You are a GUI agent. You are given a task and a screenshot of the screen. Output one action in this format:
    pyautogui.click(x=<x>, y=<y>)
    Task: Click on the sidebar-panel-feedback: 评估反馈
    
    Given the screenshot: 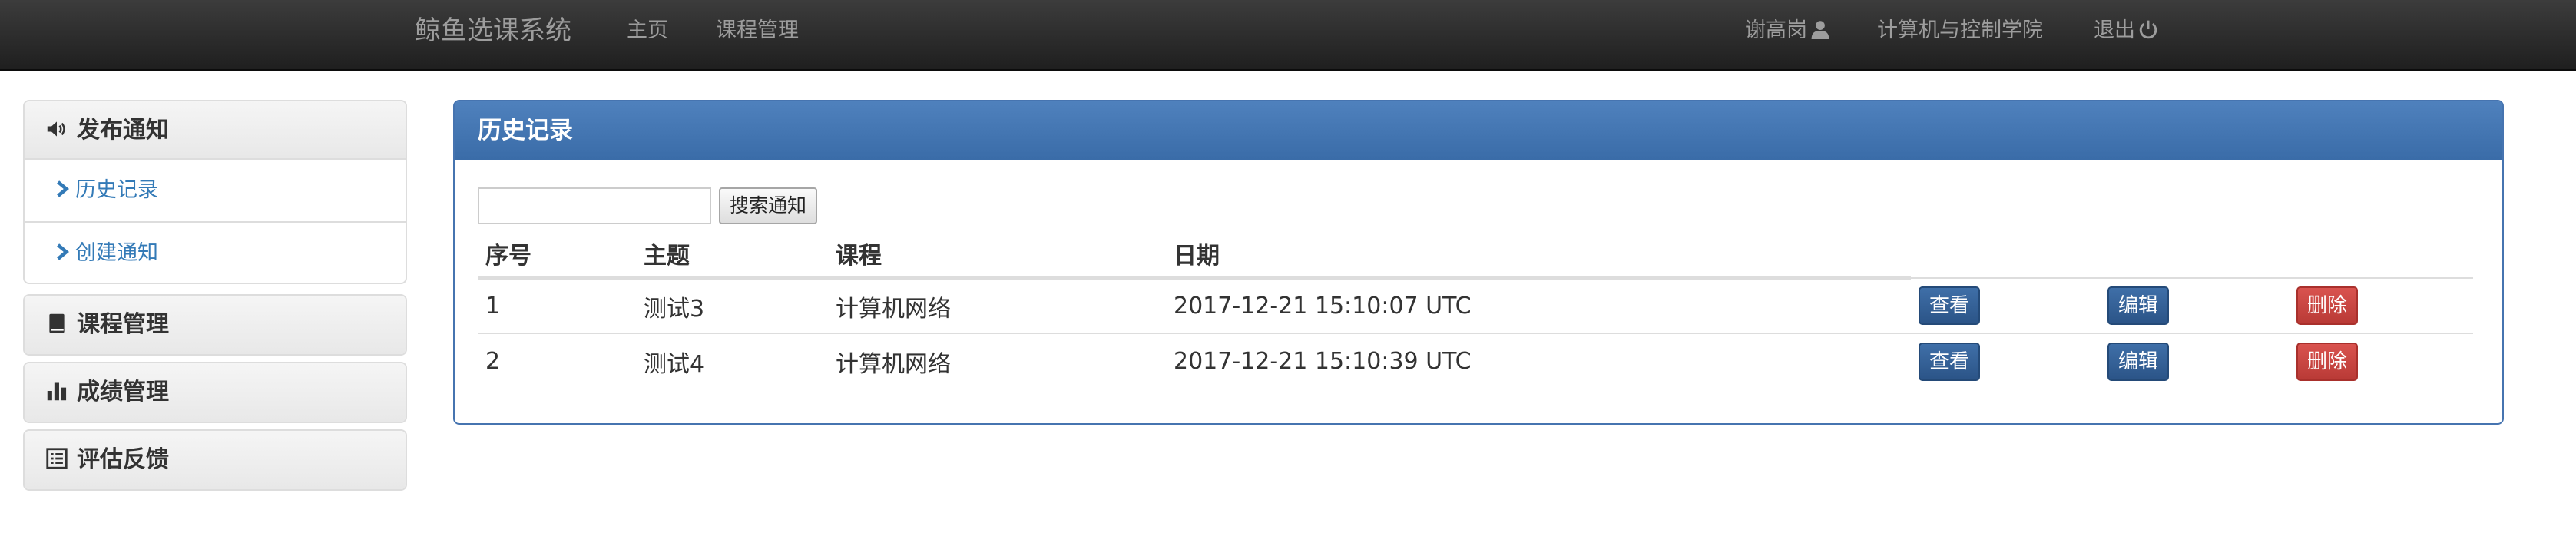 What is the action you would take?
    pyautogui.click(x=215, y=460)
    